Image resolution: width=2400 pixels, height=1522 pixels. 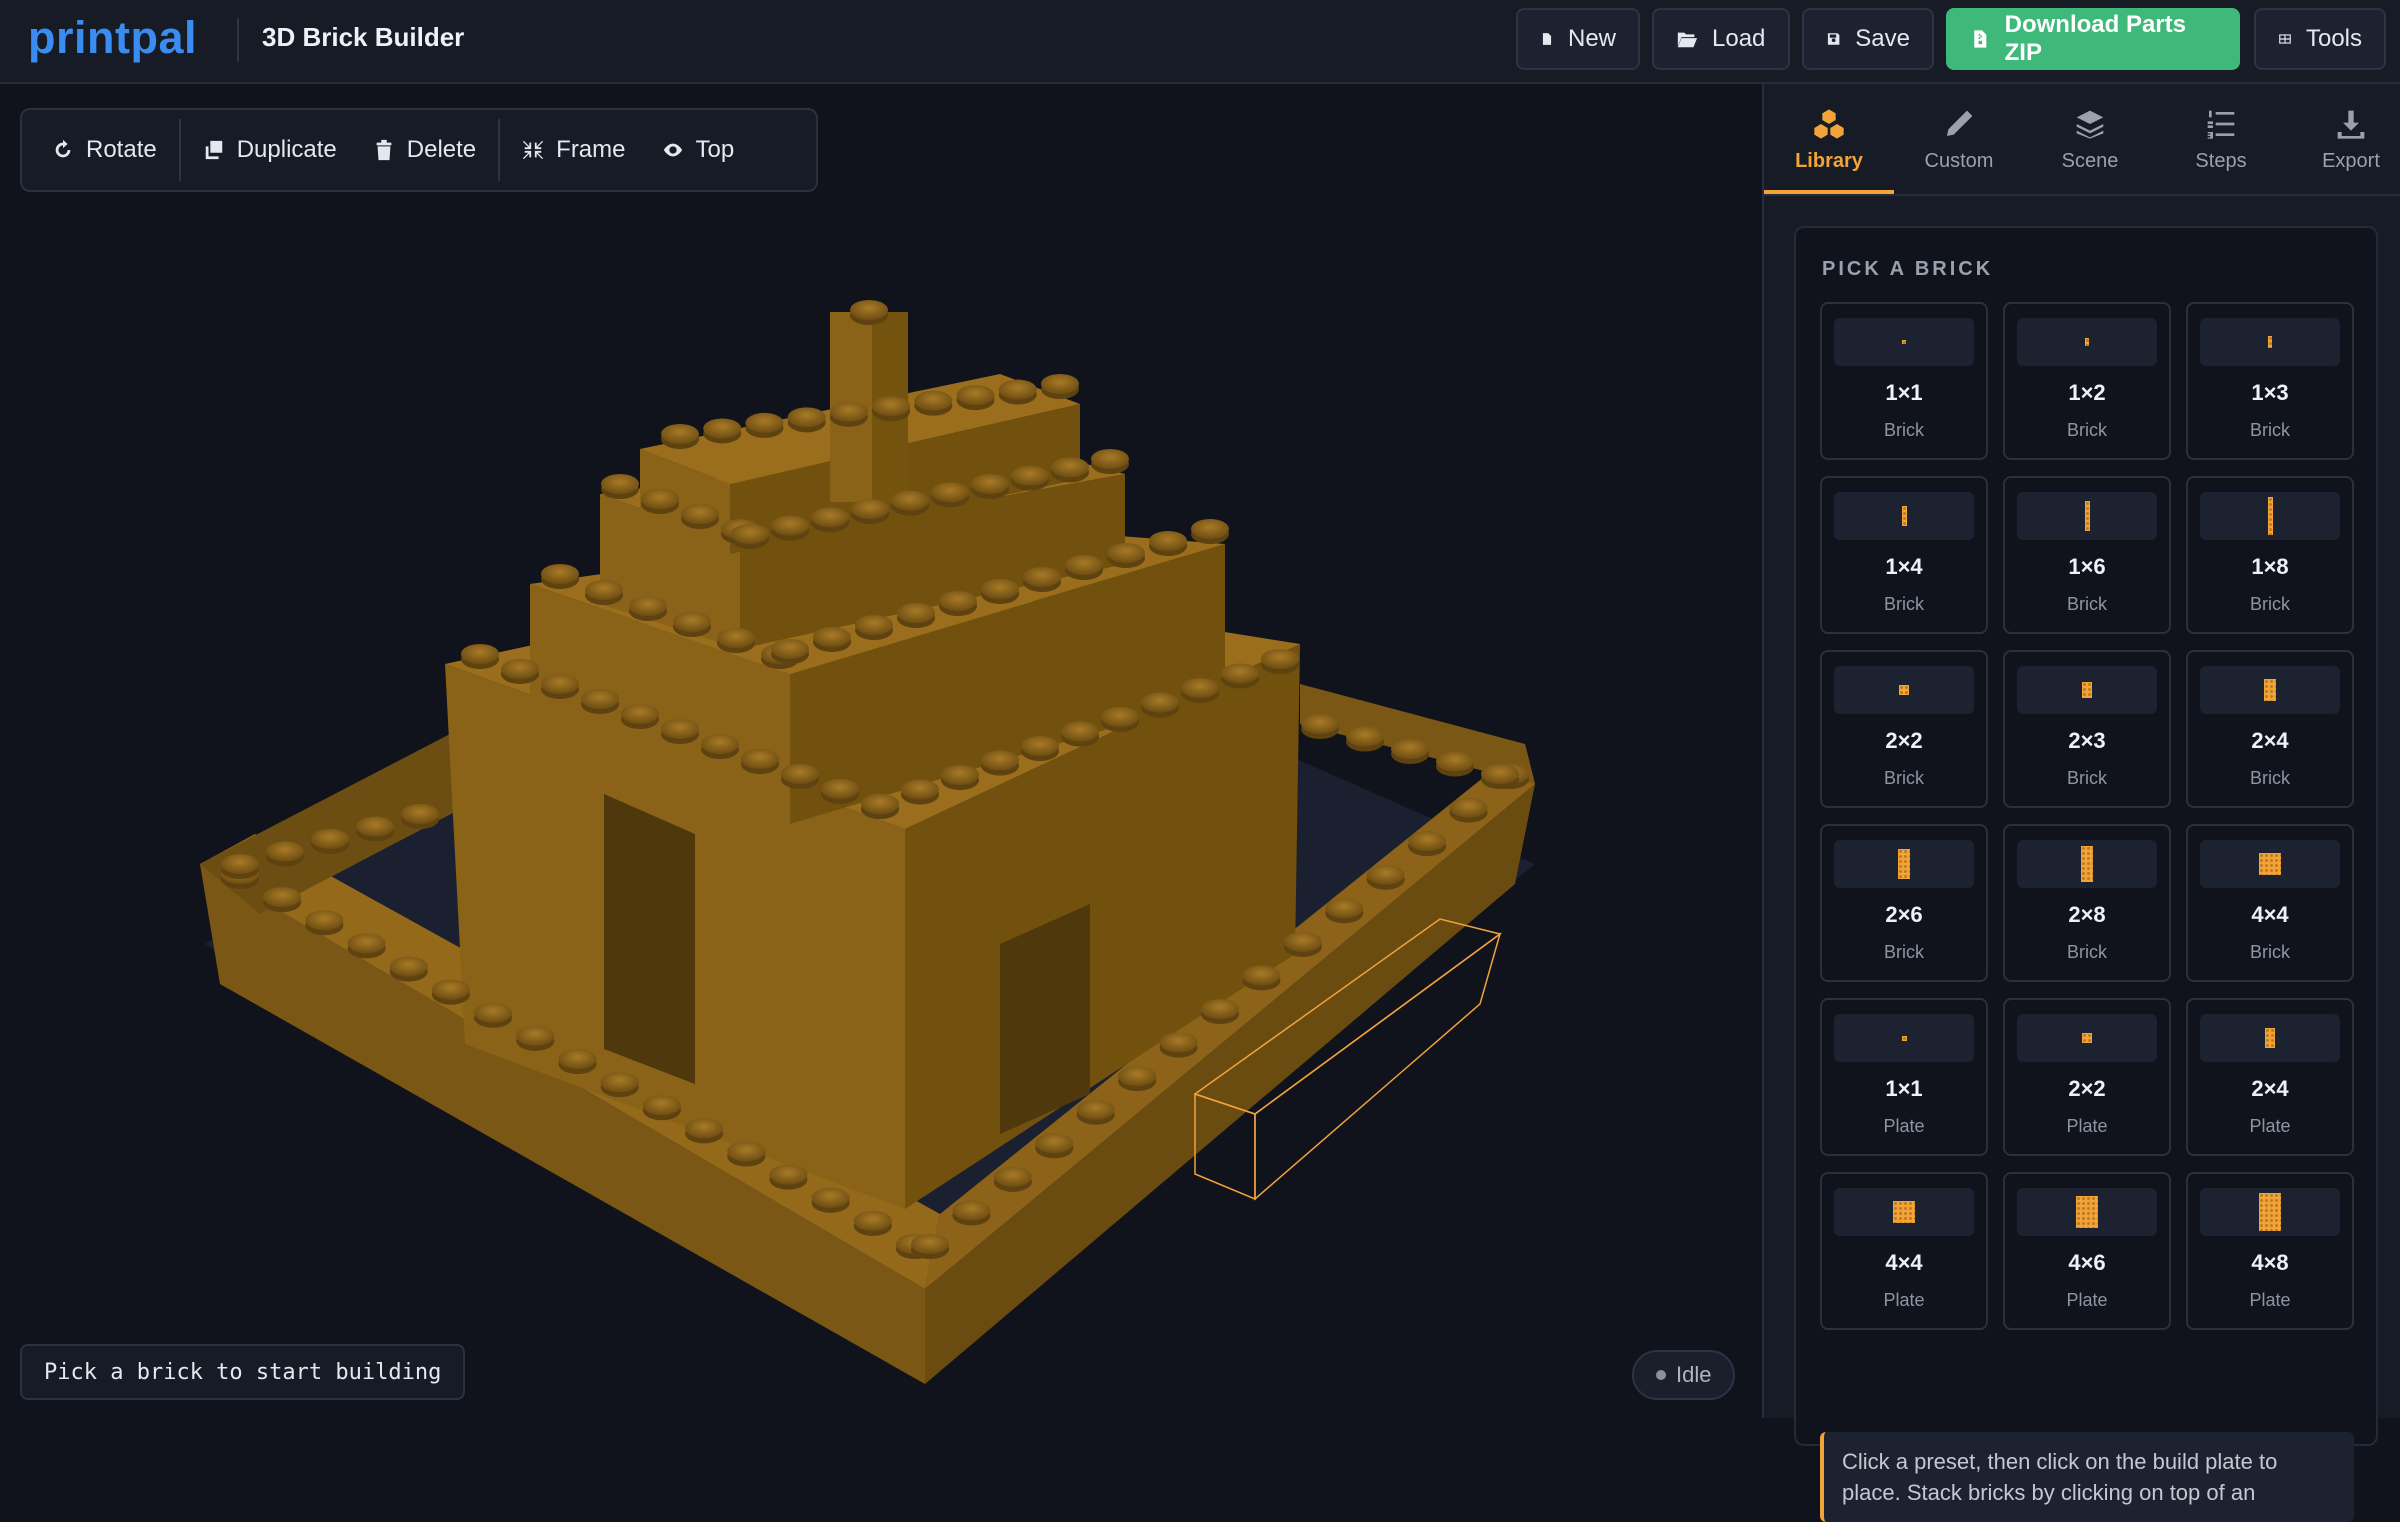 What do you see at coordinates (2270, 729) in the screenshot?
I see `brick-tile: 2×4 Brick` at bounding box center [2270, 729].